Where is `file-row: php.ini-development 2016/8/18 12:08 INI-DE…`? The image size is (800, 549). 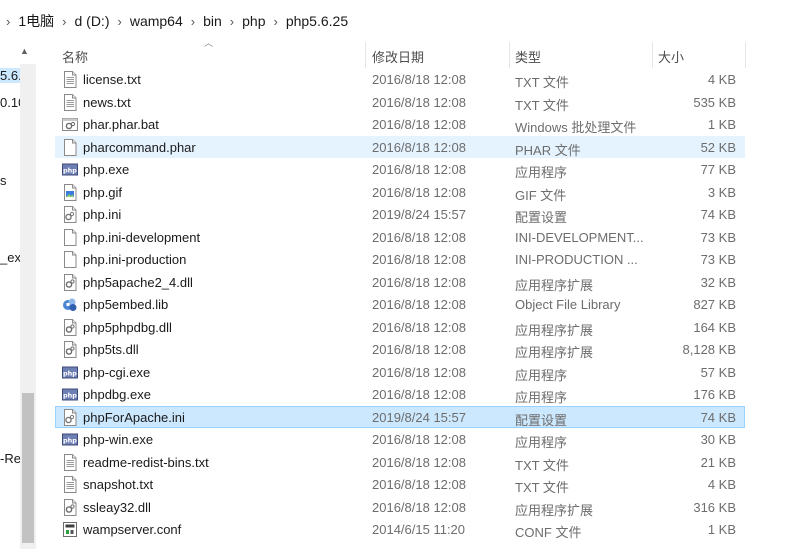 file-row: php.ini-development 2016/8/18 12:08 INI-DE… is located at coordinates (400, 237).